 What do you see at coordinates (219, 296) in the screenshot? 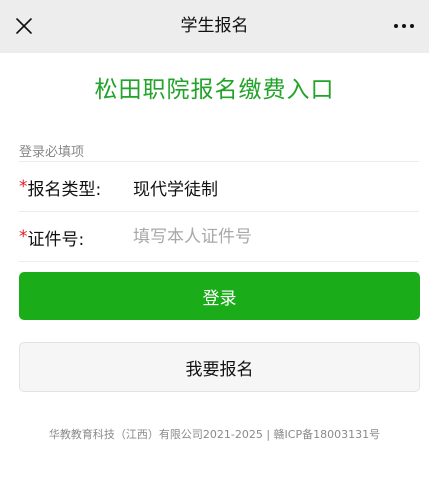
I see `login-button: 登录` at bounding box center [219, 296].